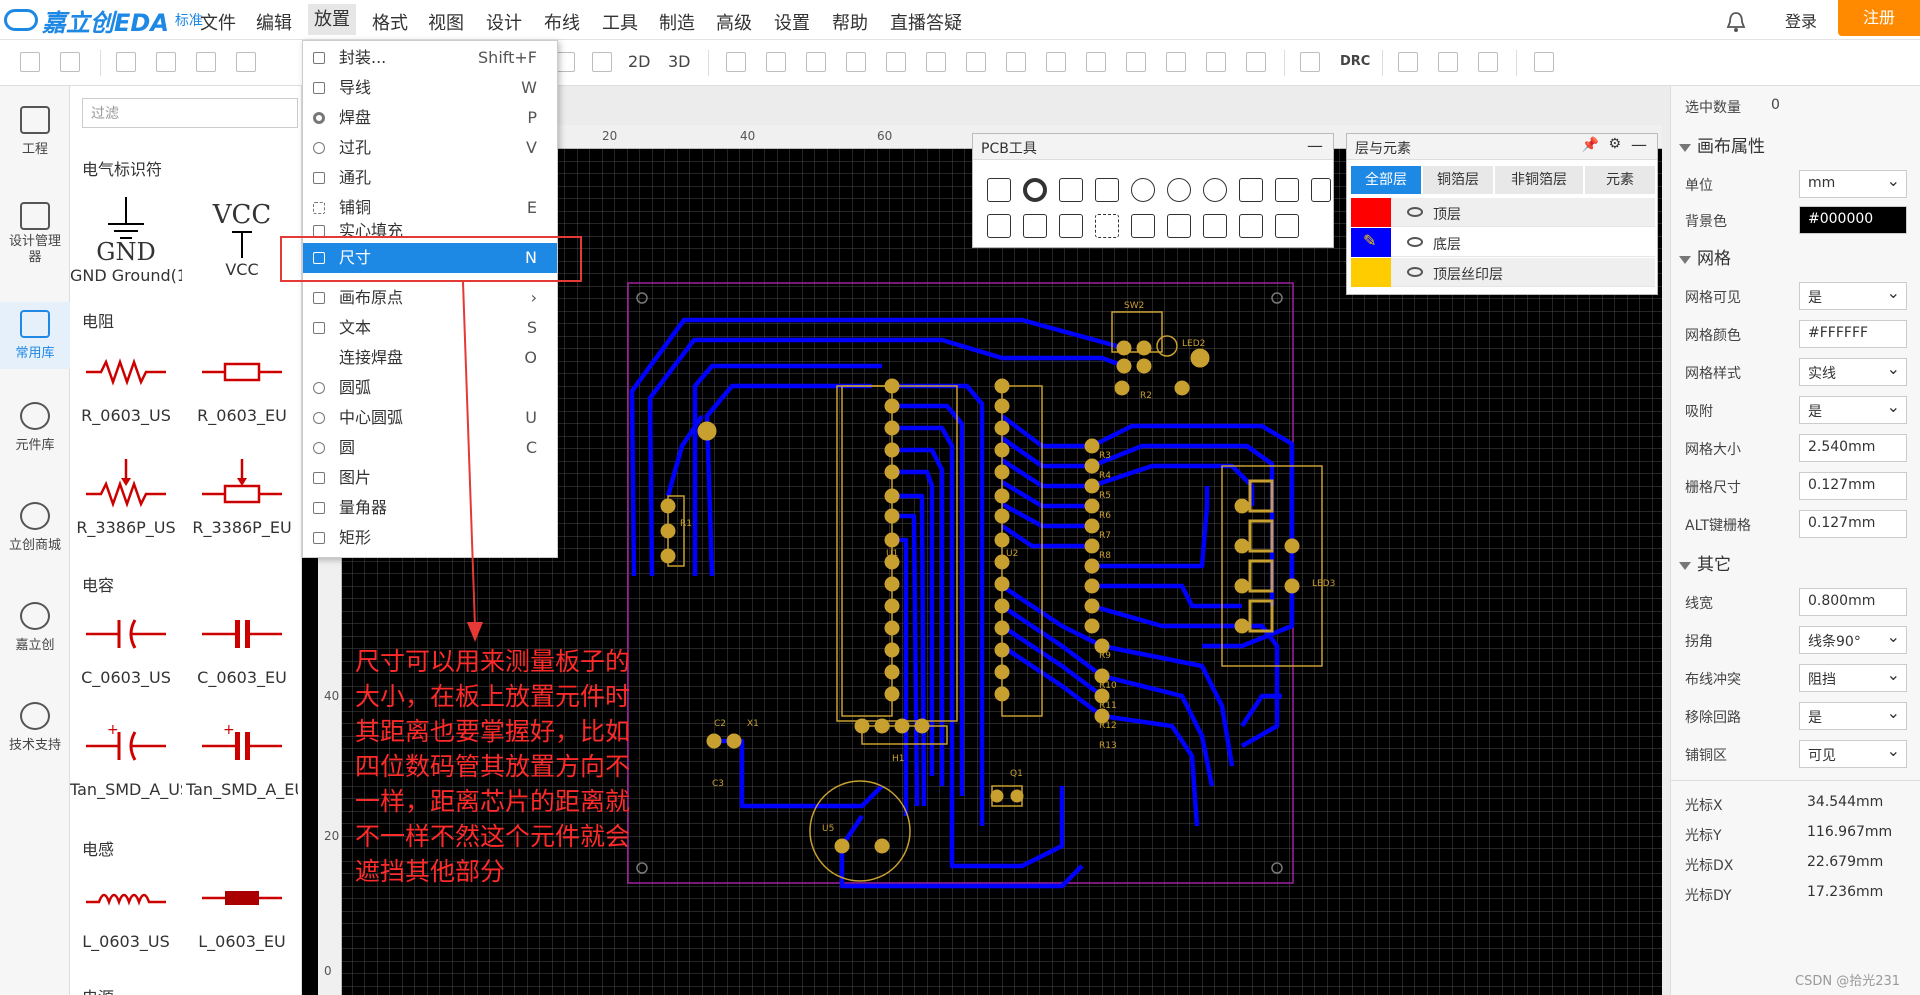  What do you see at coordinates (430, 448) in the screenshot?
I see `menu-option-circle: 圆C` at bounding box center [430, 448].